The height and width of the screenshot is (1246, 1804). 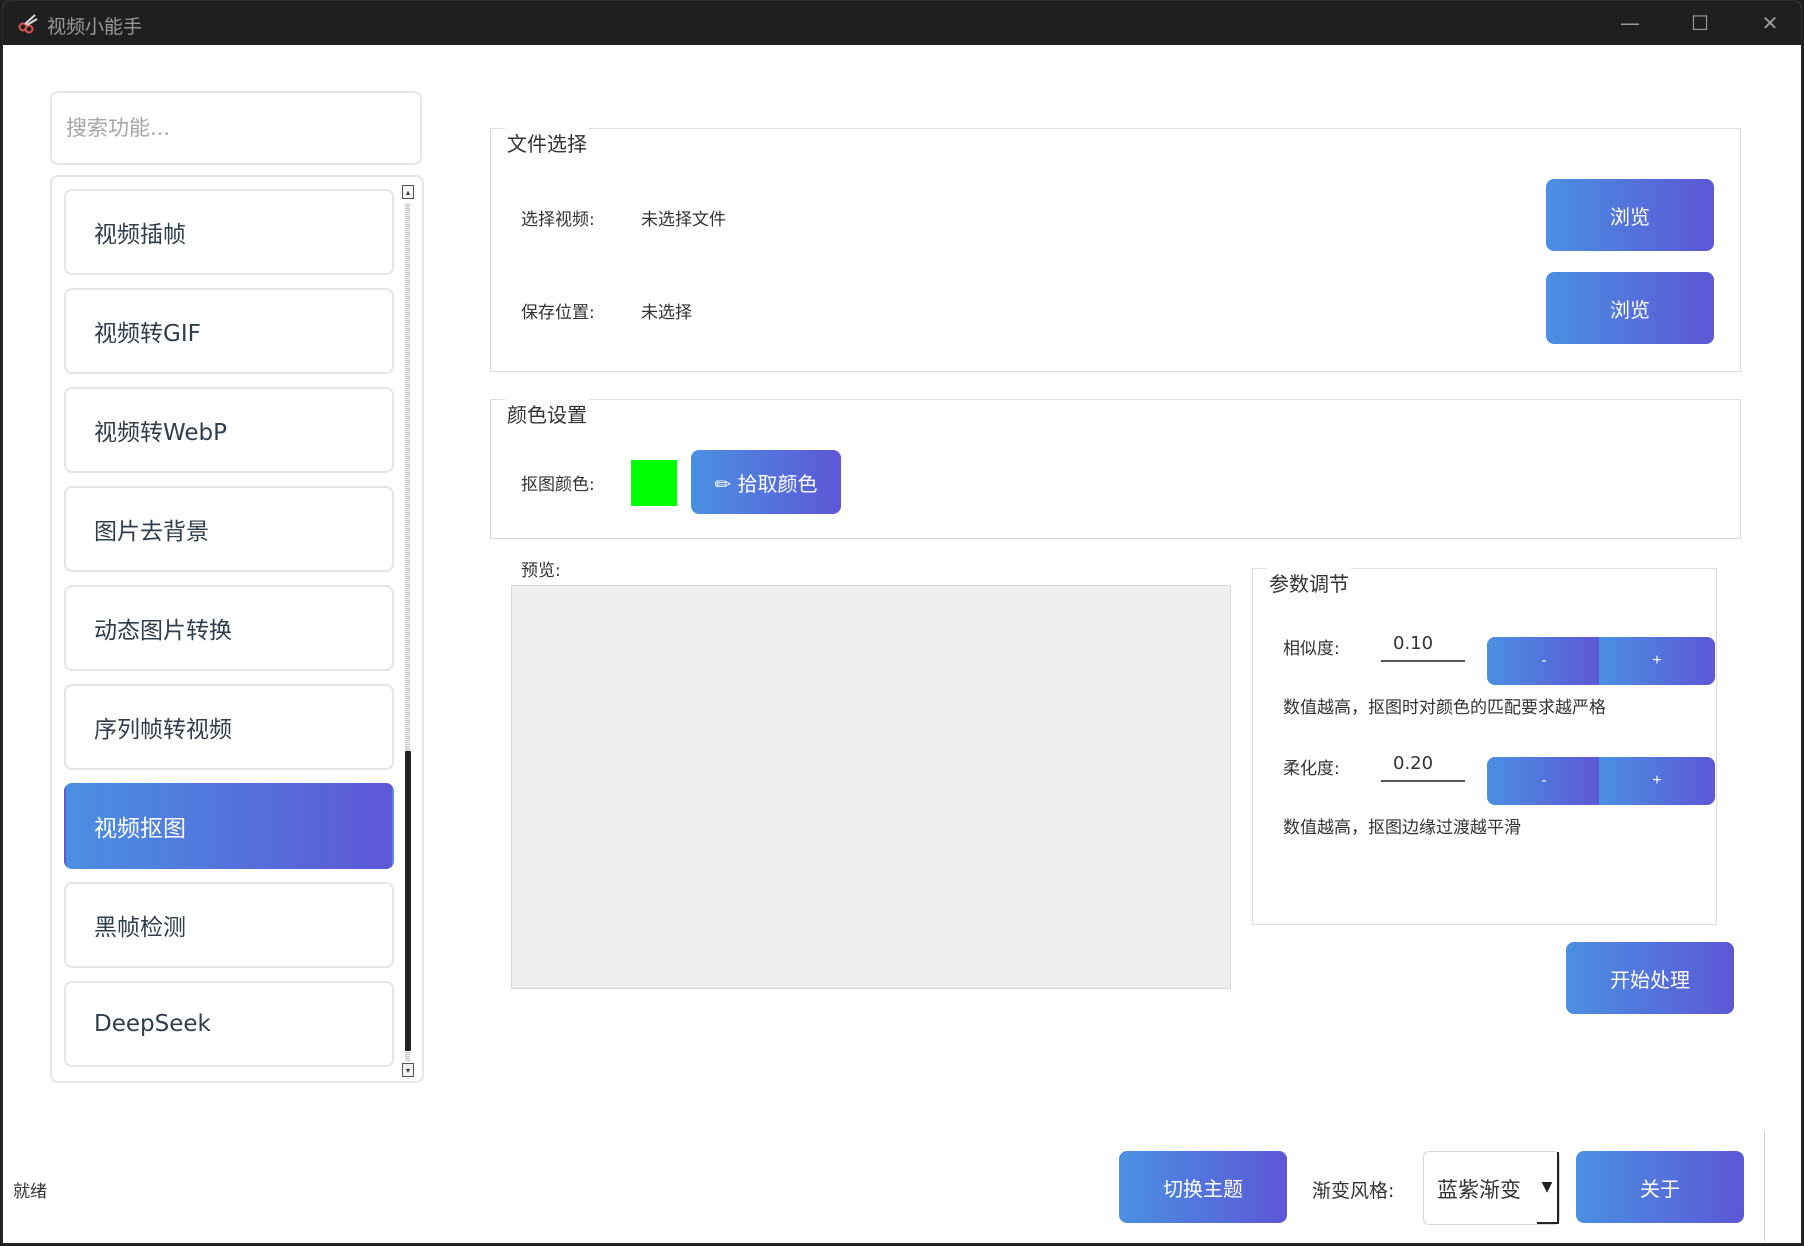 What do you see at coordinates (558, 313) in the screenshot?
I see `save-location-label: 保存位置:` at bounding box center [558, 313].